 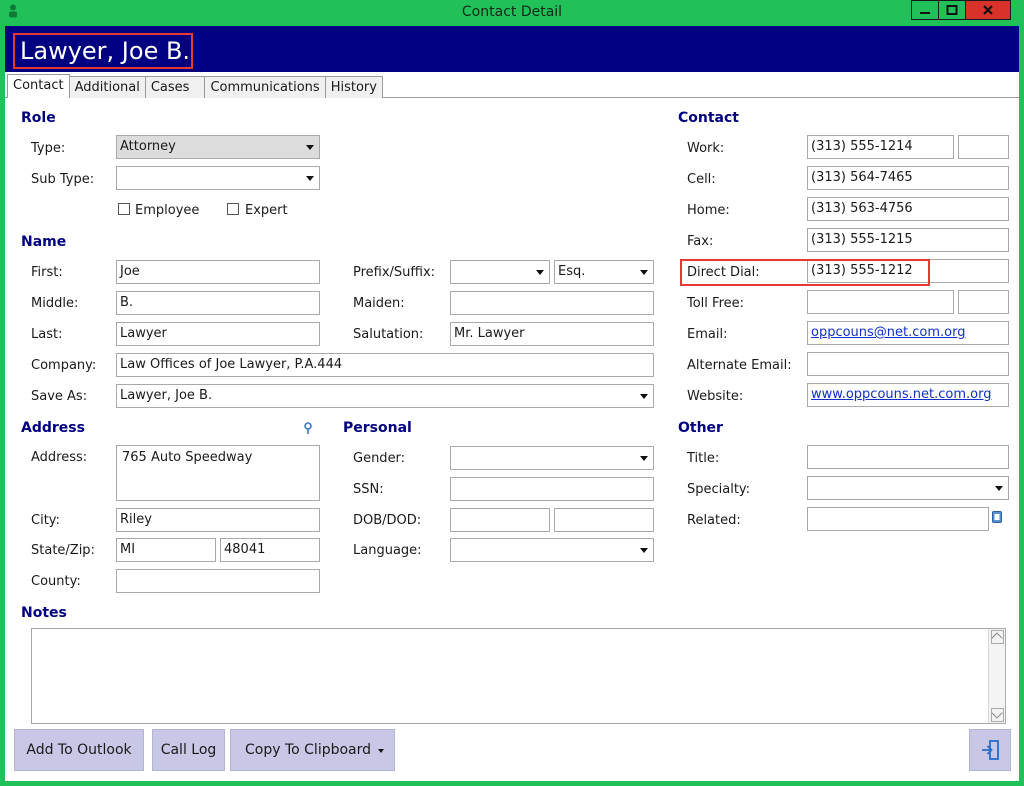 I want to click on section-other: Other, so click(x=700, y=428).